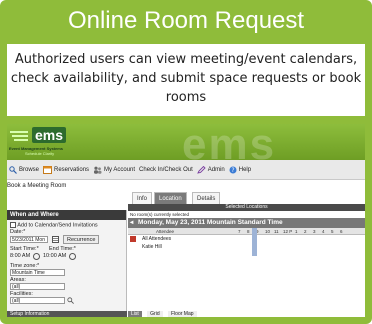  Describe the element at coordinates (332, 231) in the screenshot. I see `hour-label: 5` at that location.